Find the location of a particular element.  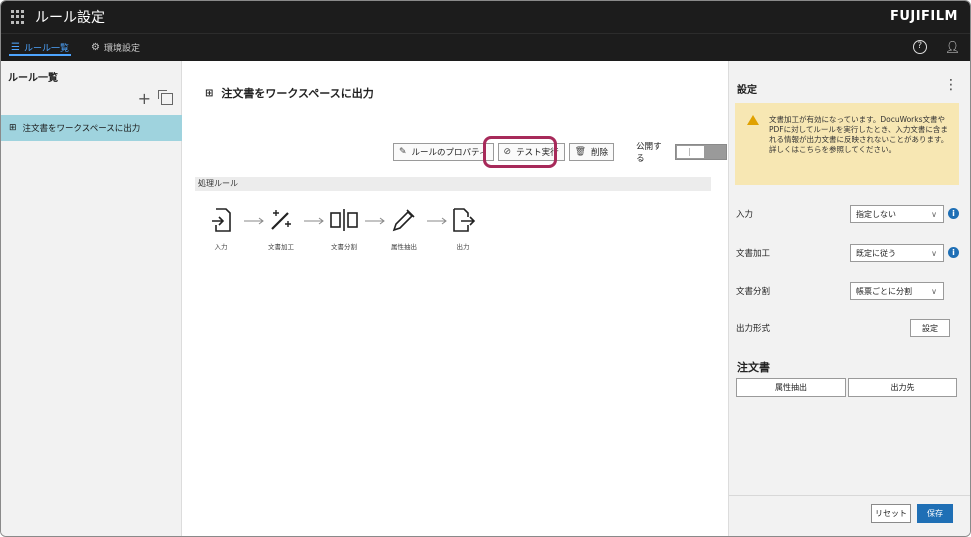

tab-rule-list: ☰ ルール一覧 is located at coordinates (40, 47).